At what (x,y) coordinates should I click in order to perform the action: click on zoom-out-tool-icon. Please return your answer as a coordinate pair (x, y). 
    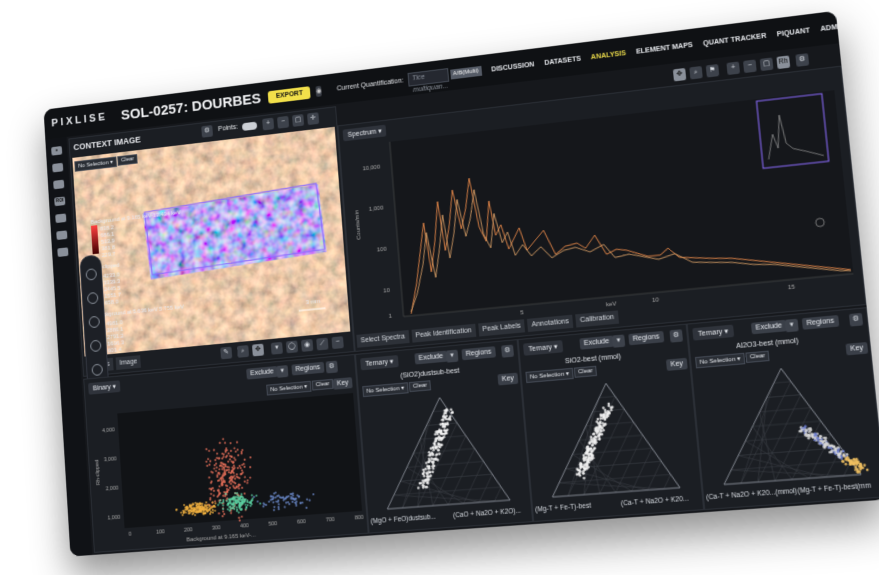
    Looking at the image, I should click on (95, 346).